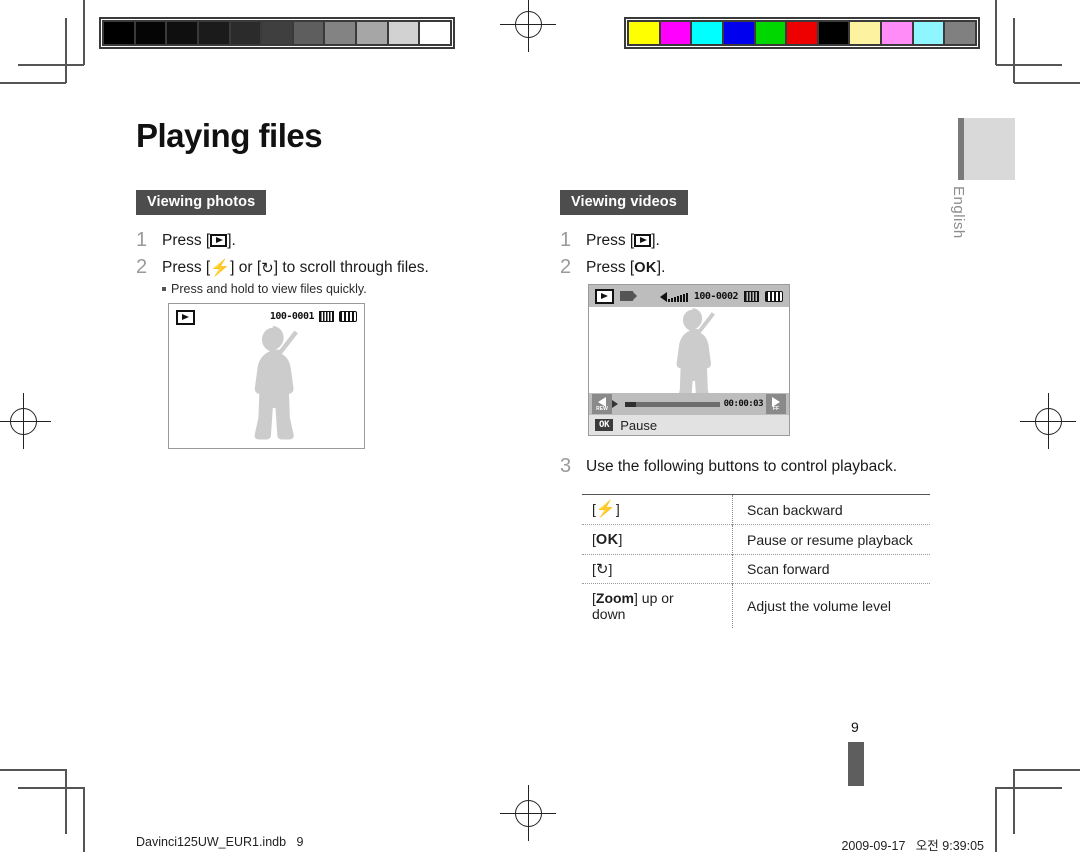 This screenshot has height=854, width=1080. What do you see at coordinates (566, 466) in the screenshot?
I see `step-number: 3` at bounding box center [566, 466].